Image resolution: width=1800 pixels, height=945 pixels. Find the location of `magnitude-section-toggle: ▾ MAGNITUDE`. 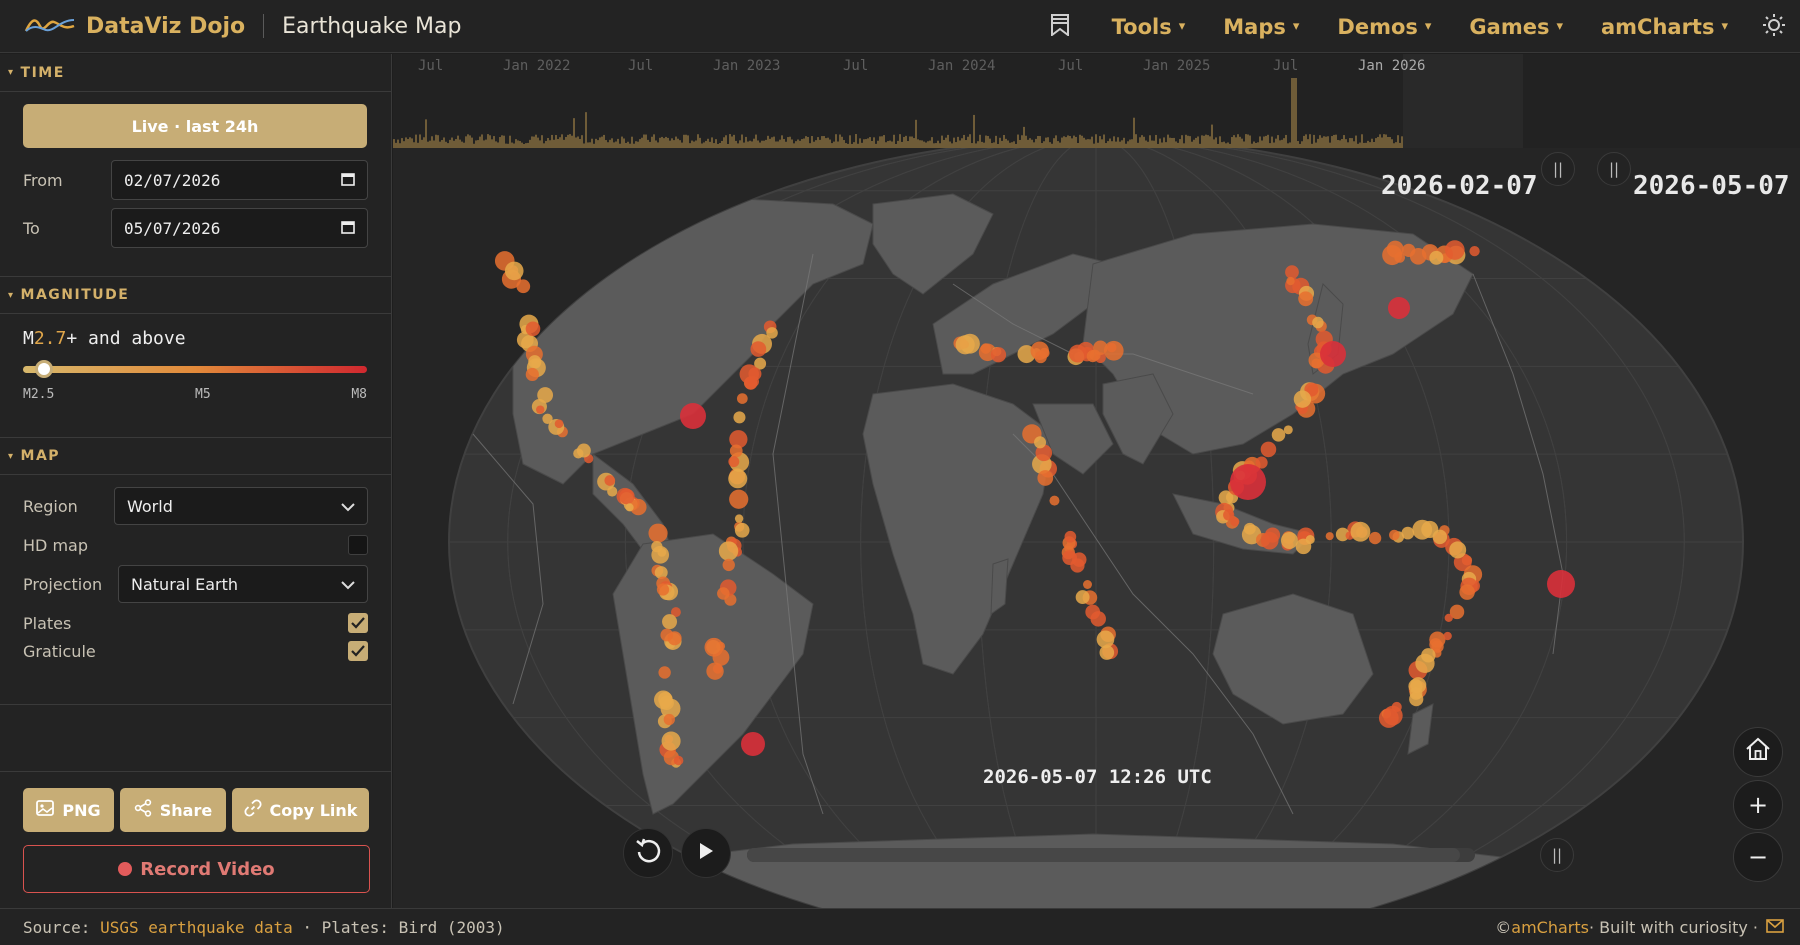

magnitude-section-toggle: ▾ MAGNITUDE is located at coordinates (195, 295).